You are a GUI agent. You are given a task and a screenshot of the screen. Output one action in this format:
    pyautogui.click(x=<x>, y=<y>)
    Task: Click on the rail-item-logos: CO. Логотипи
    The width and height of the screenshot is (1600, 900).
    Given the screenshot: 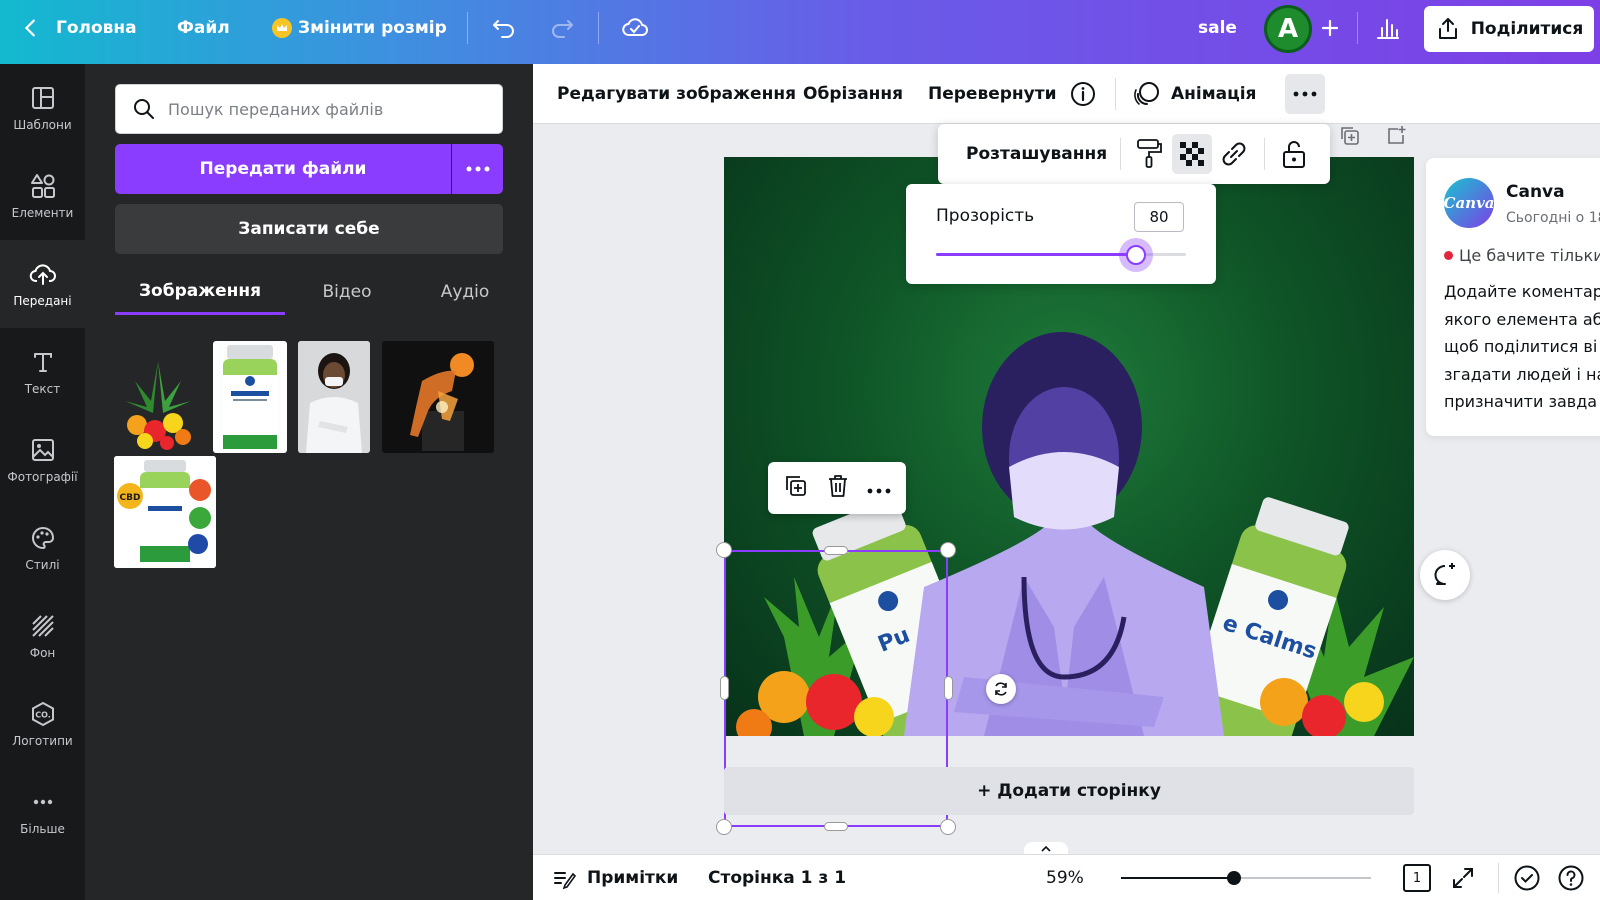 What is the action you would take?
    pyautogui.click(x=42, y=724)
    